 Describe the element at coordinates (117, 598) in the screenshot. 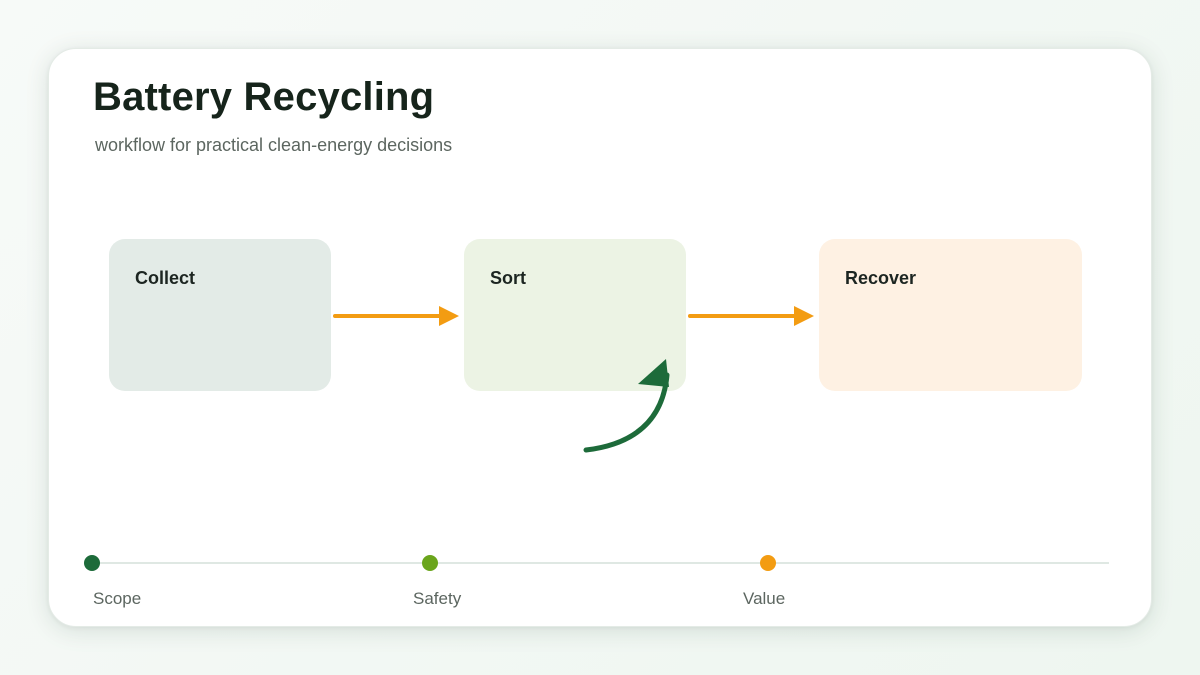

I see `milestone-label-scope: Scope` at that location.